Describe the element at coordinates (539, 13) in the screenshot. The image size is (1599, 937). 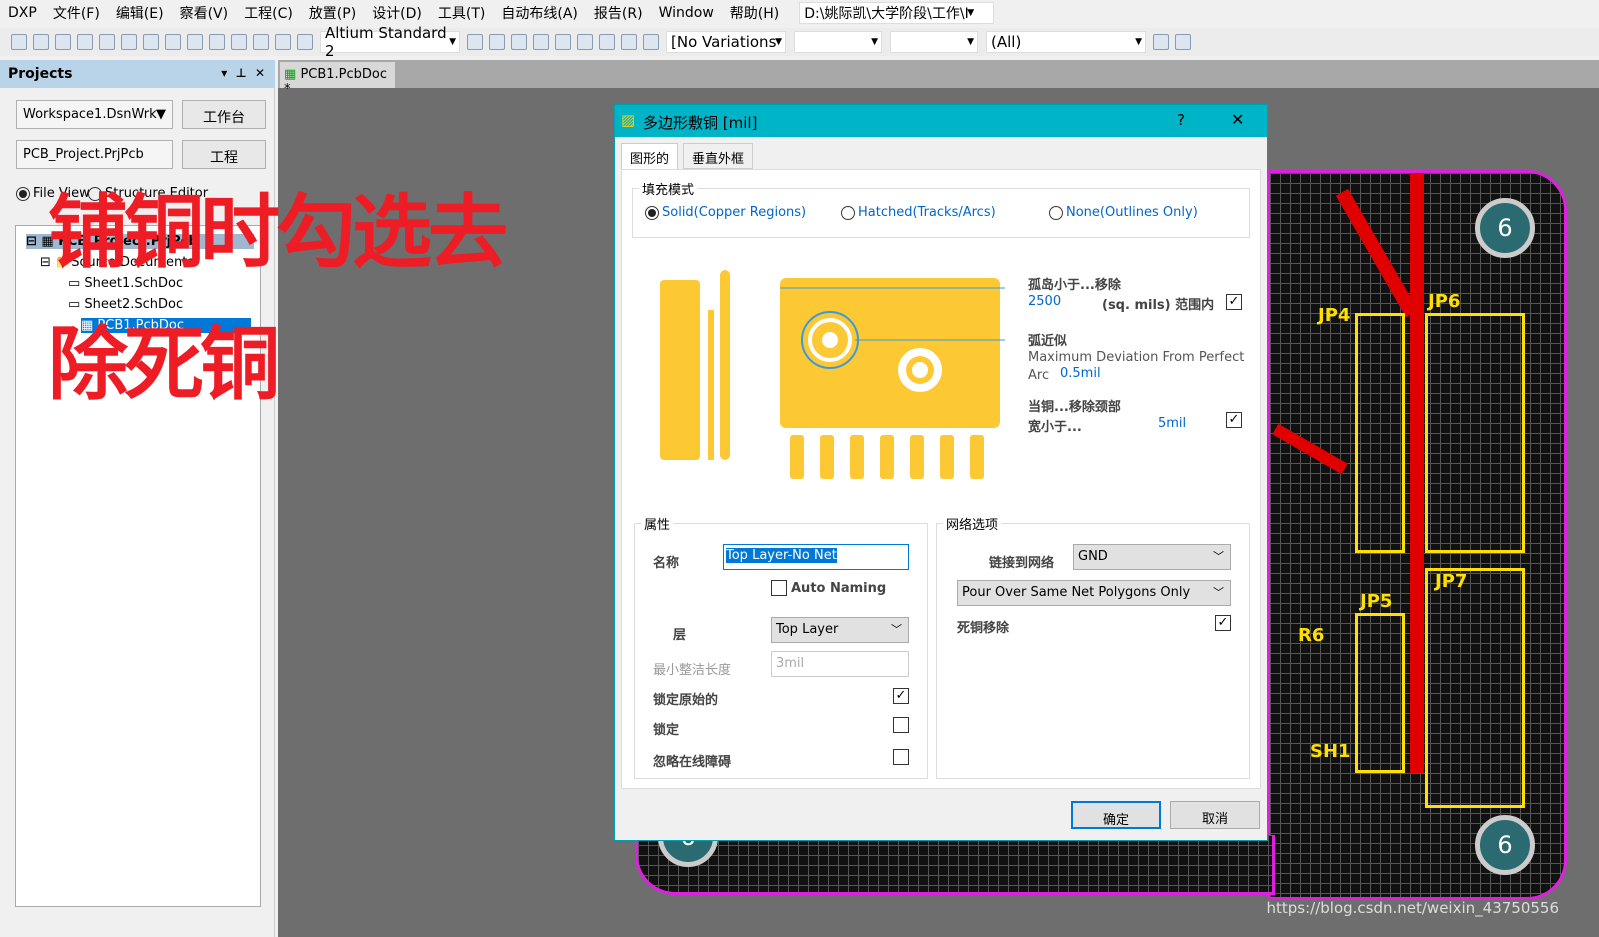
I see `menu-autoroute: 自动布线(A)` at that location.